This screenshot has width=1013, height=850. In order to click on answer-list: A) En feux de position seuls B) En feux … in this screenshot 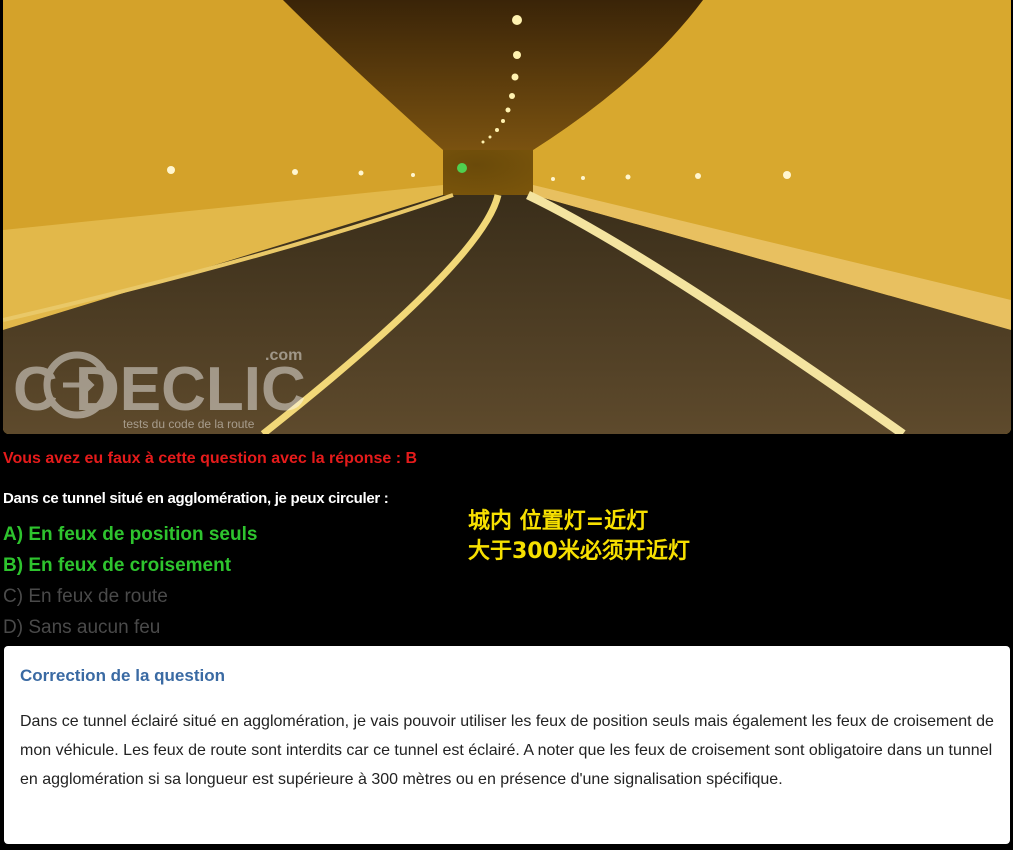, I will do `click(130, 581)`.